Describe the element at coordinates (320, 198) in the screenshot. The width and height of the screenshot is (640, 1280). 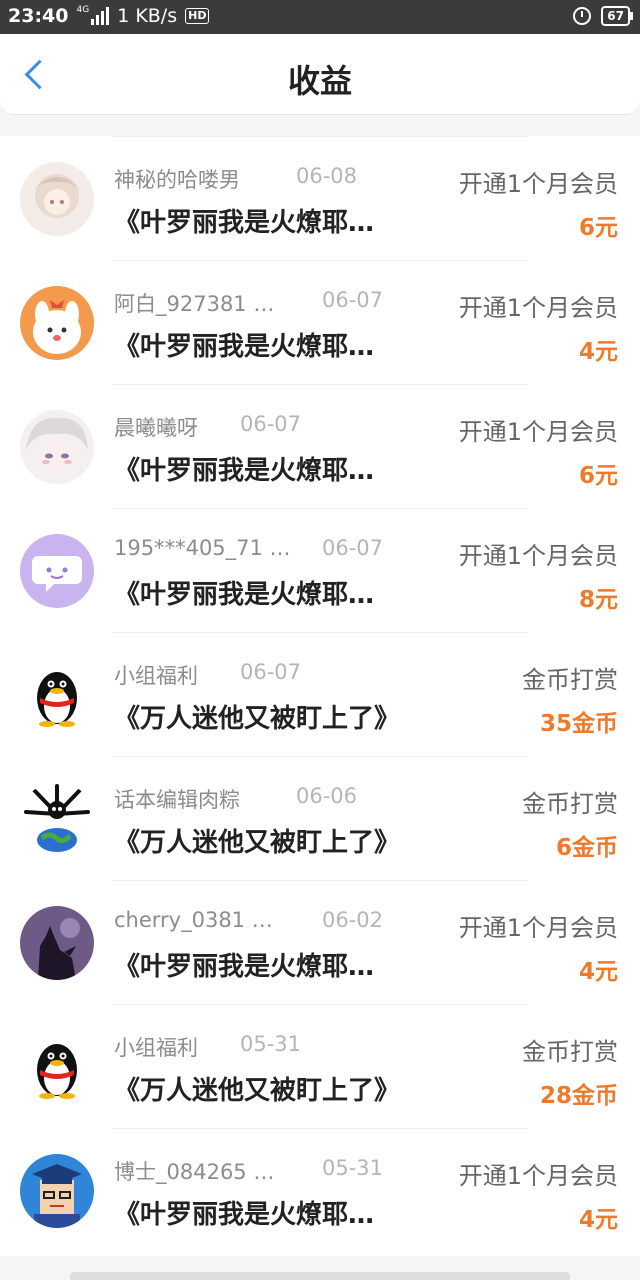
I see `list-item: 神秘的哈喽男 06-08 开通1个月会员 《叶罗丽我是火燎耶… 6元` at that location.